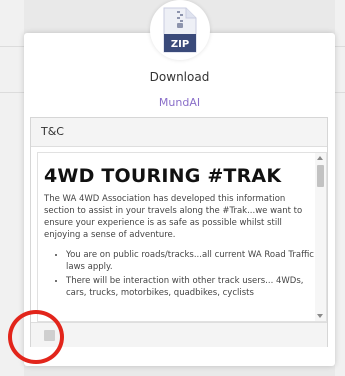  Describe the element at coordinates (179, 334) in the screenshot. I see `accept-terms-row` at that location.